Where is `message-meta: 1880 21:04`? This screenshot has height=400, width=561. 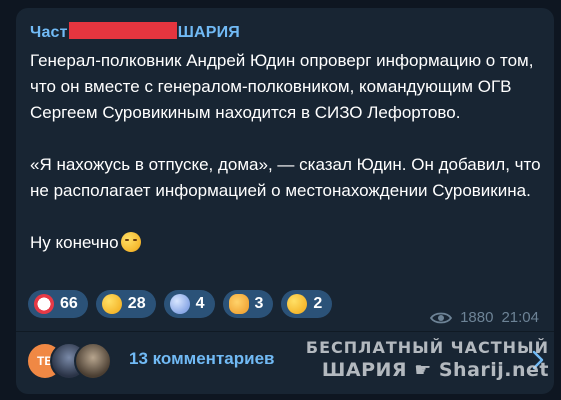
message-meta: 1880 21:04 is located at coordinates (484, 317).